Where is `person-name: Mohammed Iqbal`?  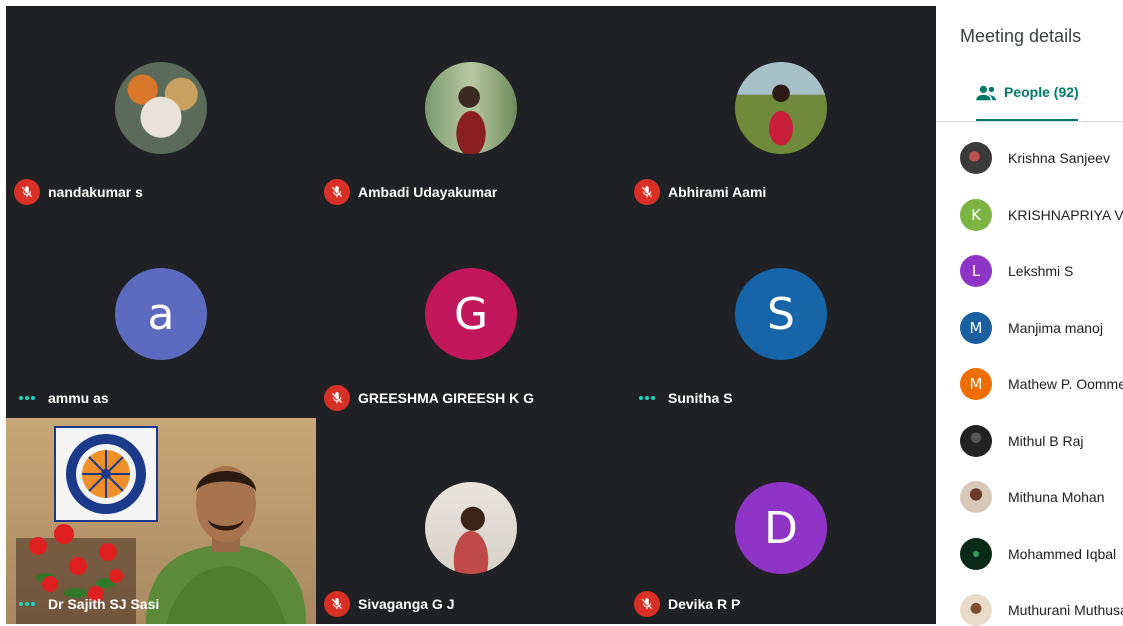 person-name: Mohammed Iqbal is located at coordinates (1062, 553).